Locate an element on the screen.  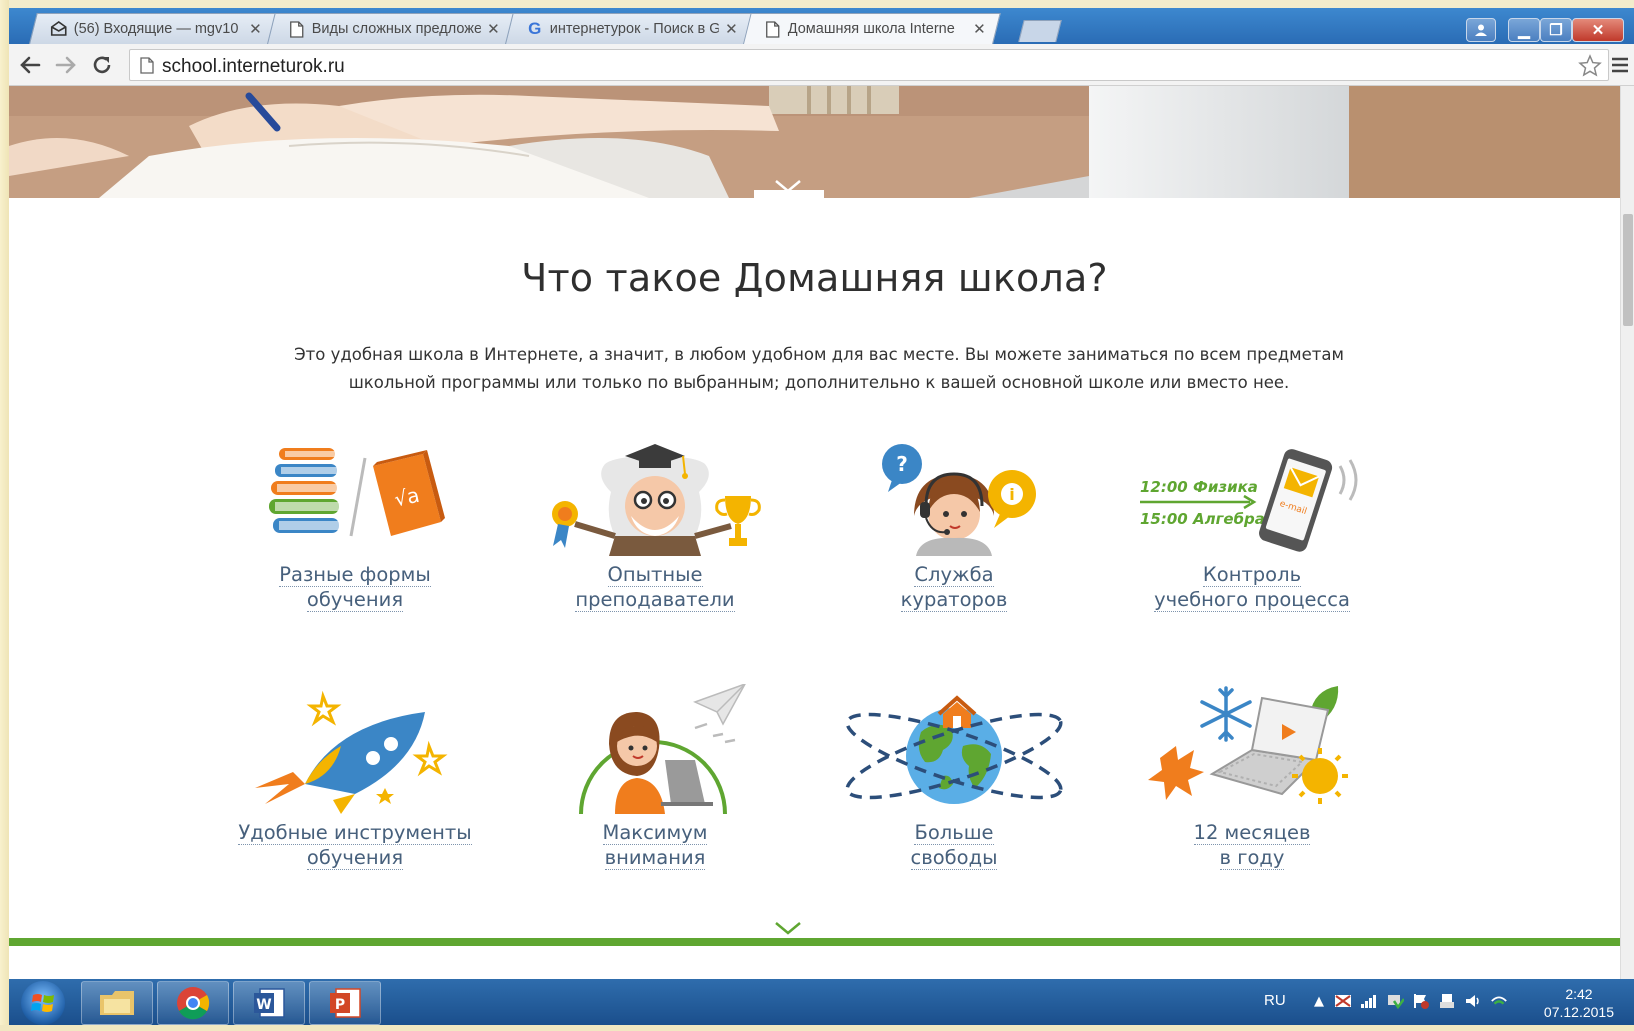
feature-curator-service: ? i Служба кураторов is located at coordinates (954, 524).